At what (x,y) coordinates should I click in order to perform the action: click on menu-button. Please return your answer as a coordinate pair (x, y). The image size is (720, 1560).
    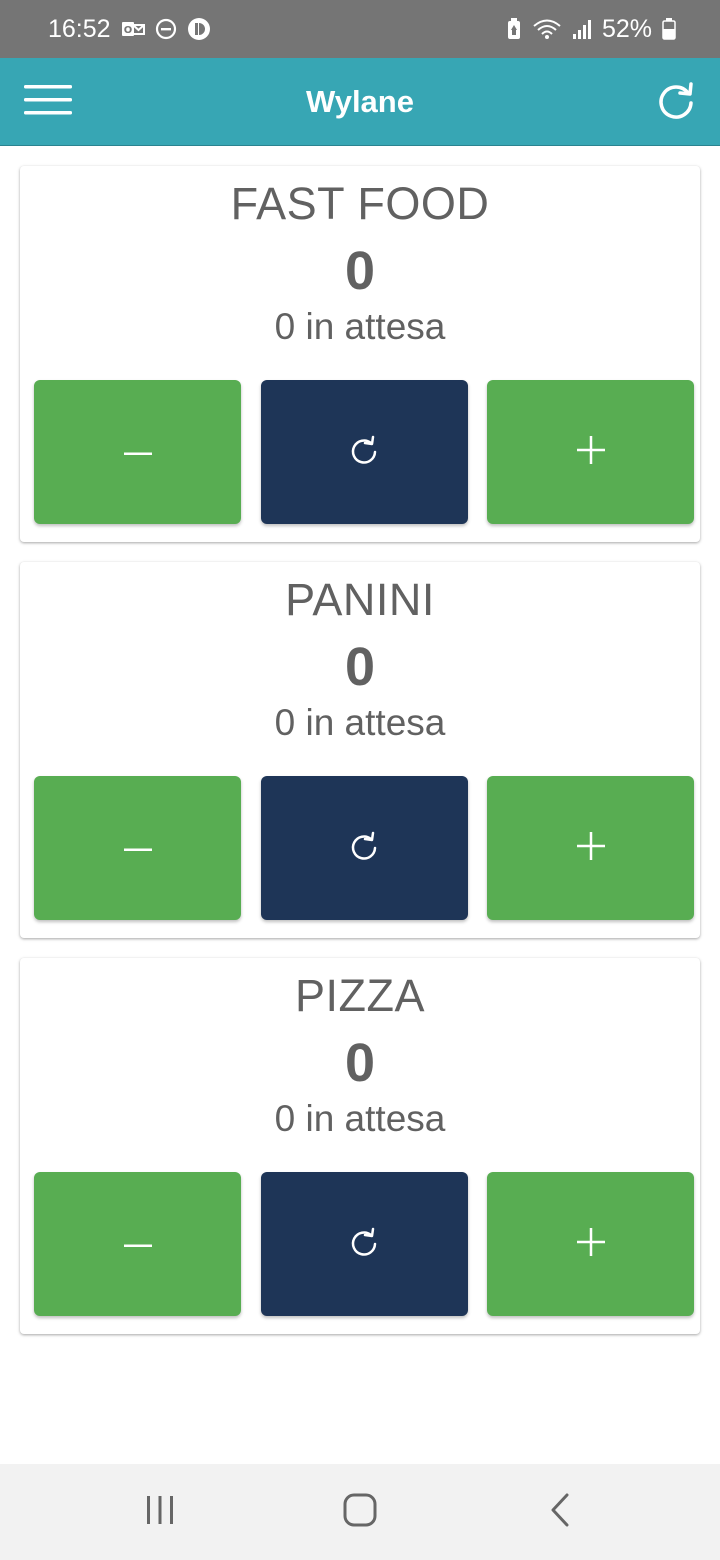
    Looking at the image, I should click on (48, 102).